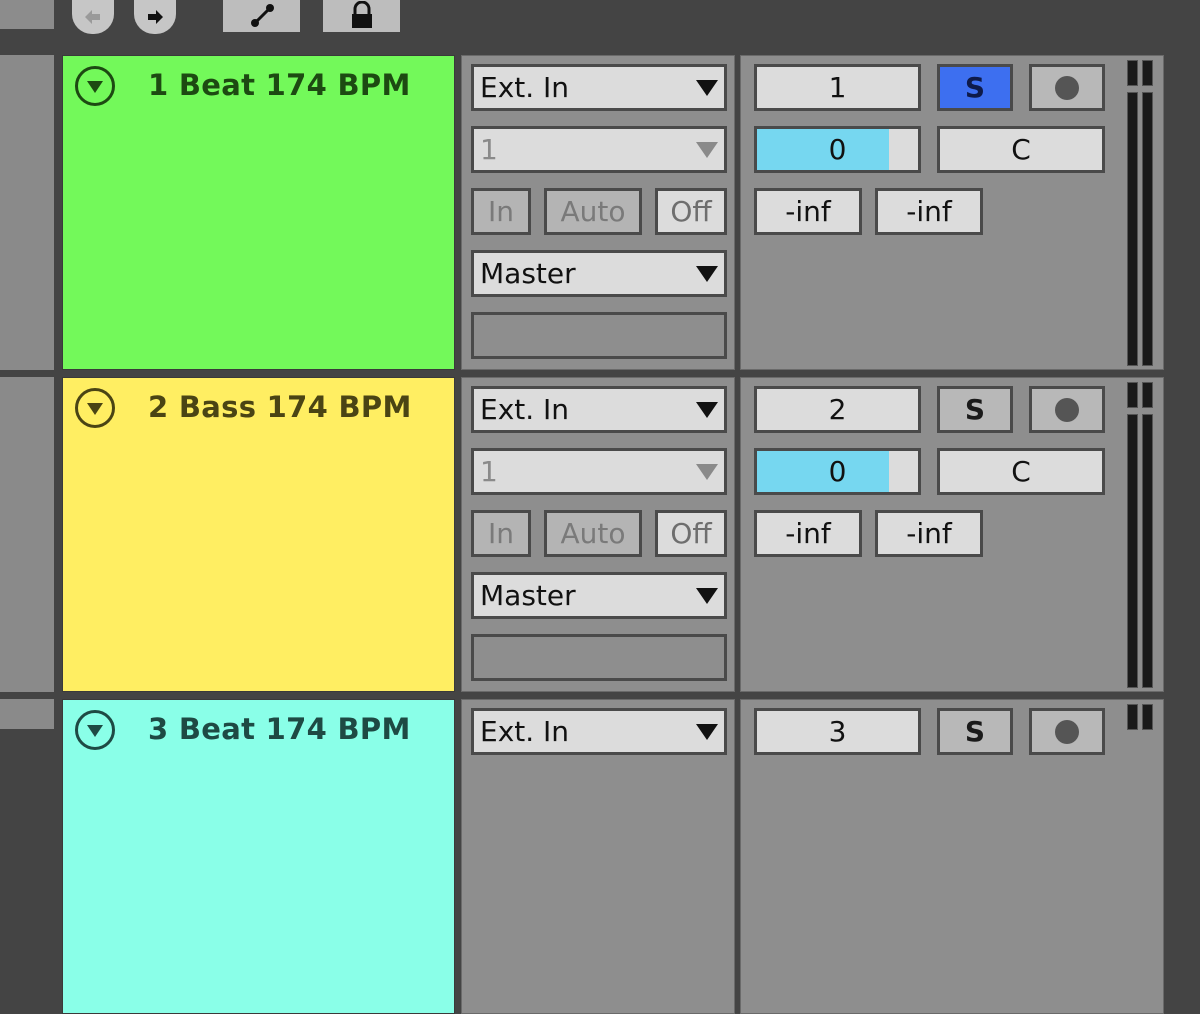  Describe the element at coordinates (837, 731) in the screenshot. I see `track-activator-button: 3` at that location.